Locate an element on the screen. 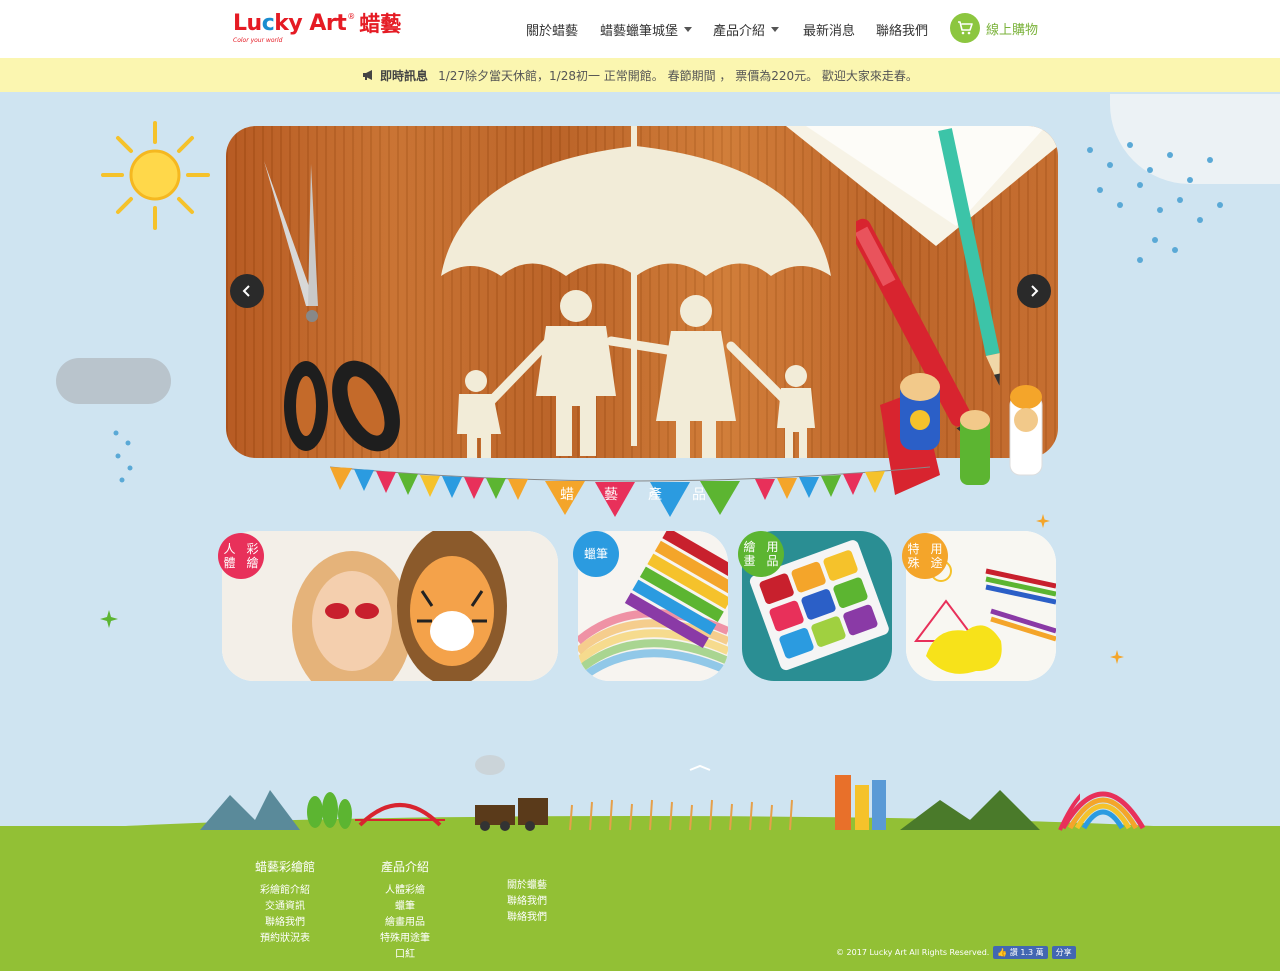 The width and height of the screenshot is (1280, 971). nav-castle-label: 蜡藝蠟筆城堡 is located at coordinates (639, 31).